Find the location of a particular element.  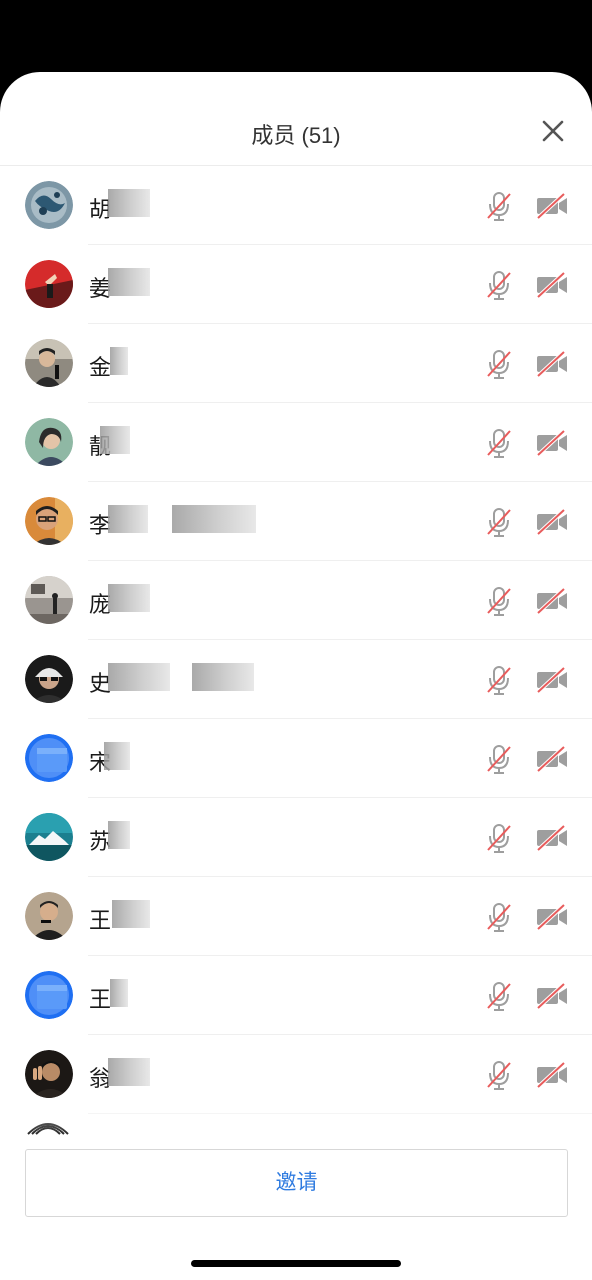

member-row-content: 庞 is located at coordinates (296, 600).